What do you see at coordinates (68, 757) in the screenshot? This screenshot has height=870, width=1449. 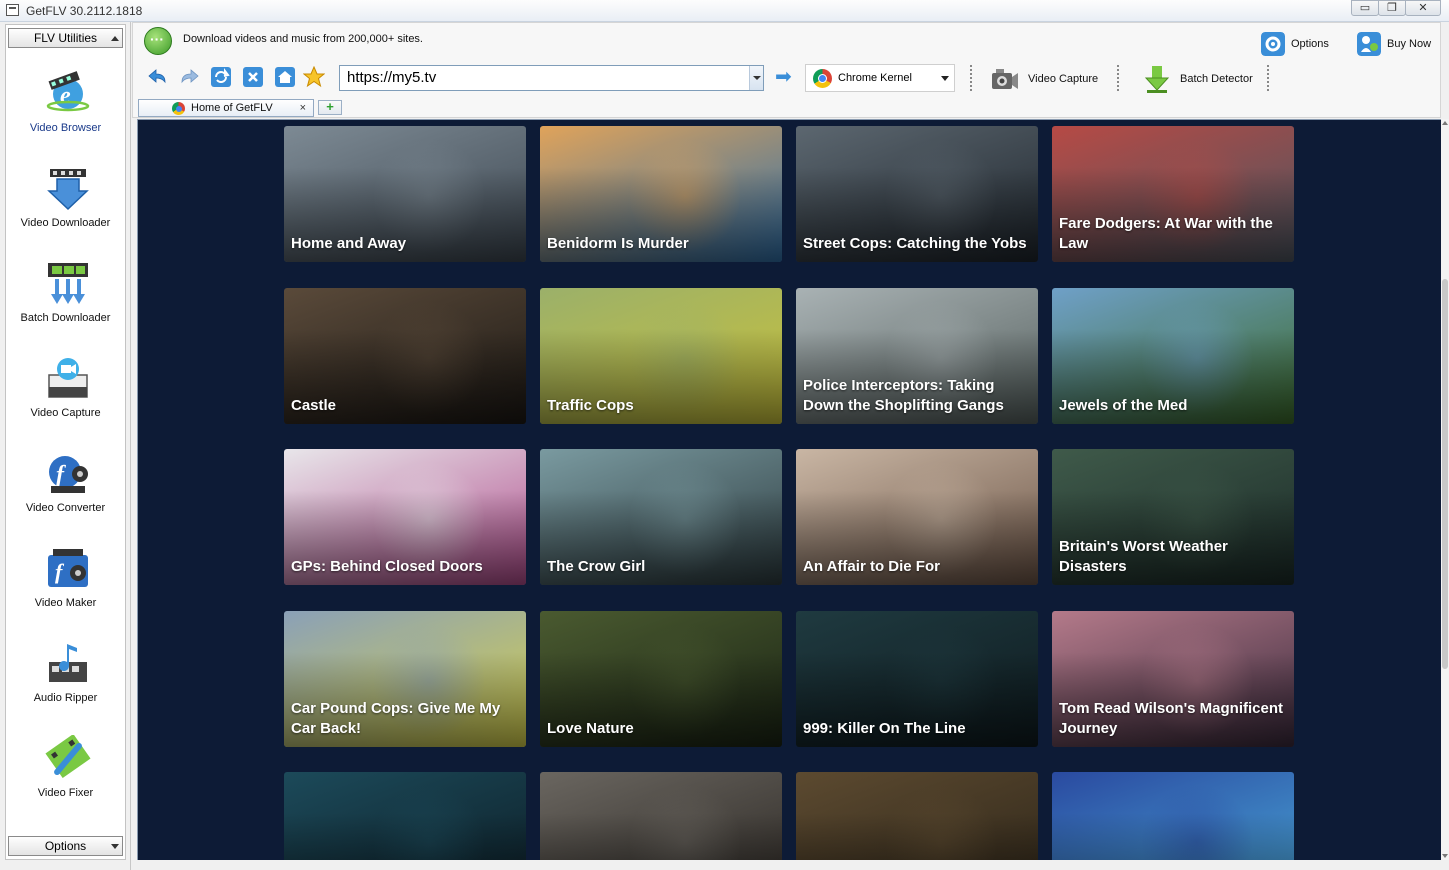 I see `video-fixer-icon` at bounding box center [68, 757].